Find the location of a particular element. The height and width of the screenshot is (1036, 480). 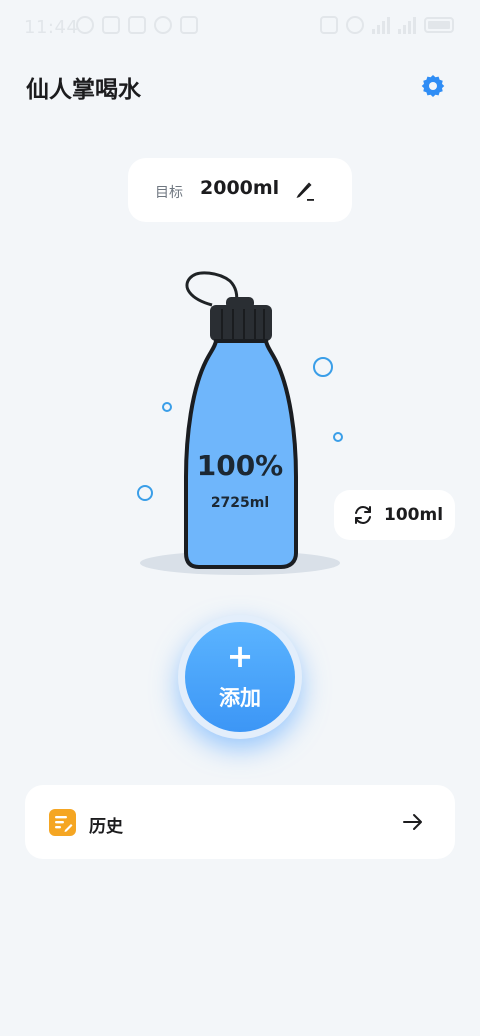

goal-card: 目标 2000ml is located at coordinates (240, 190).